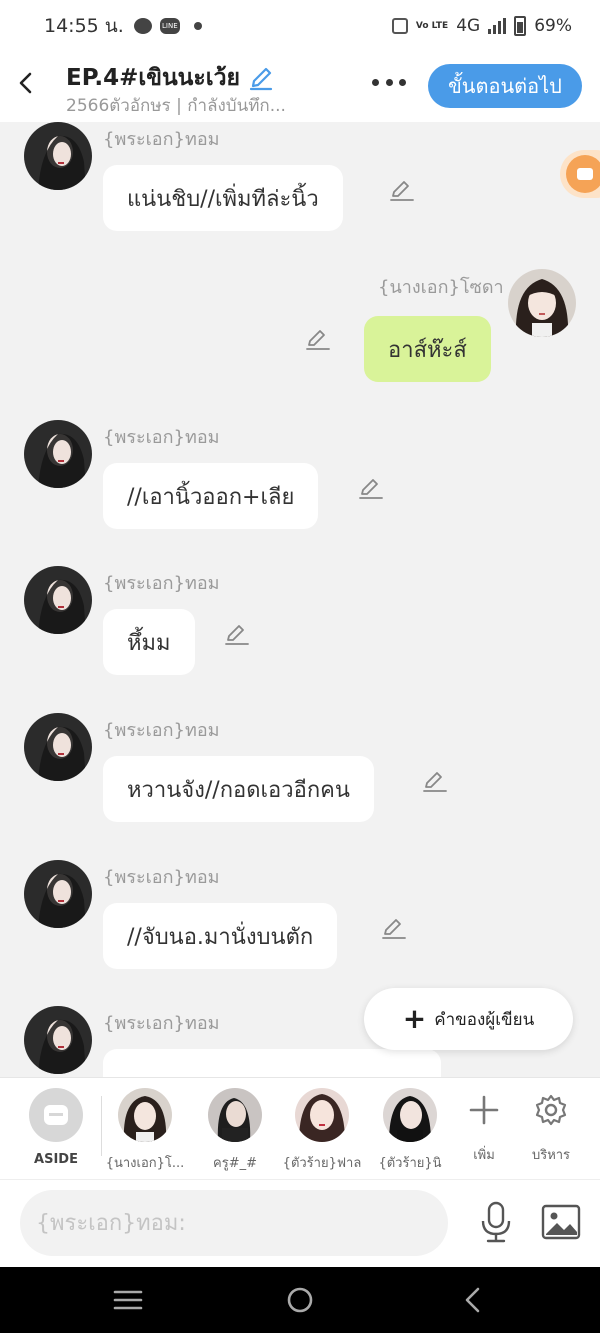 The height and width of the screenshot is (1333, 600). I want to click on next-step-button: ขั้นตอนต่อไป, so click(505, 86).